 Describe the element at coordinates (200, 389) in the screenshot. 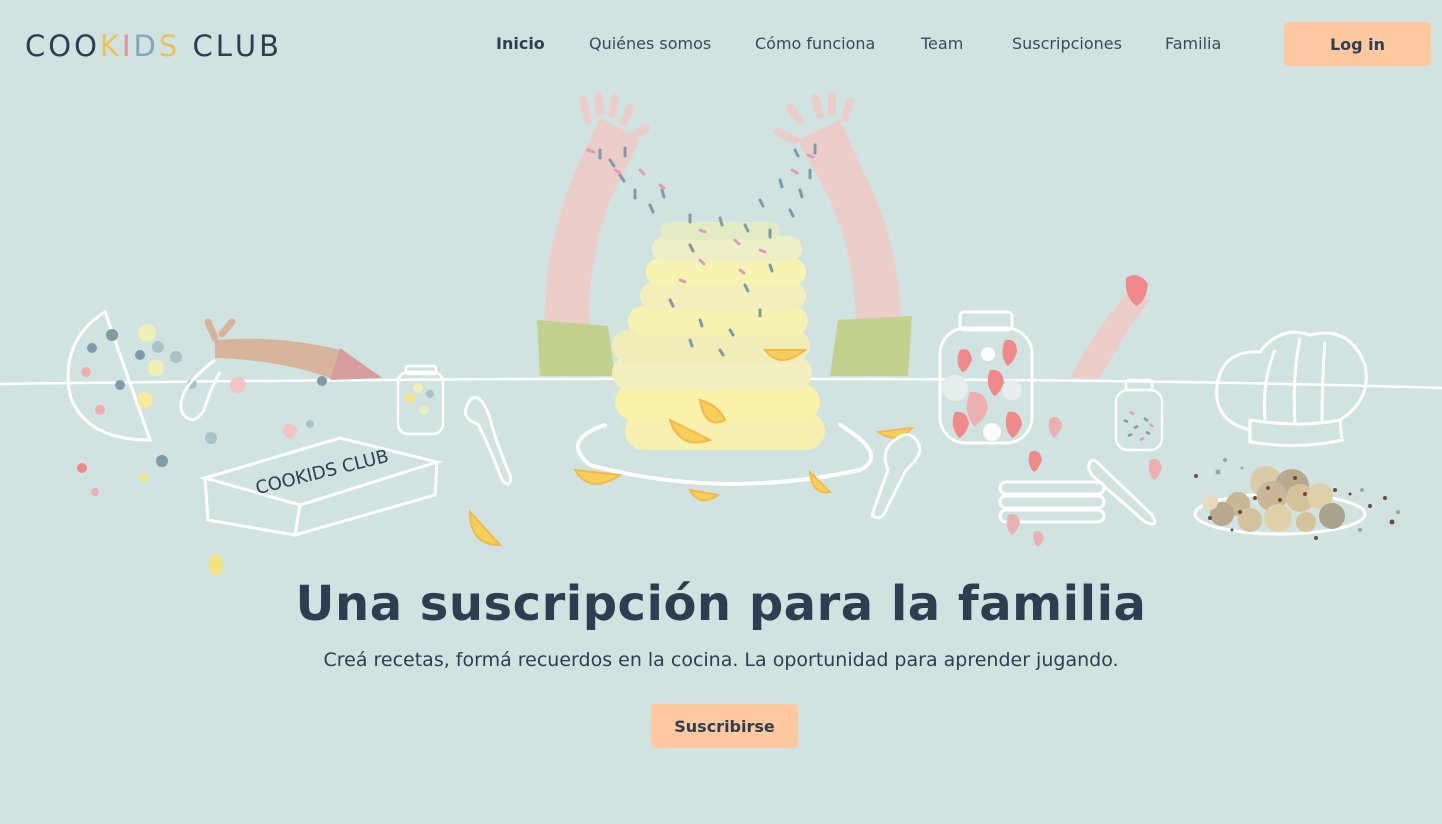

I see `whisk-outline` at that location.